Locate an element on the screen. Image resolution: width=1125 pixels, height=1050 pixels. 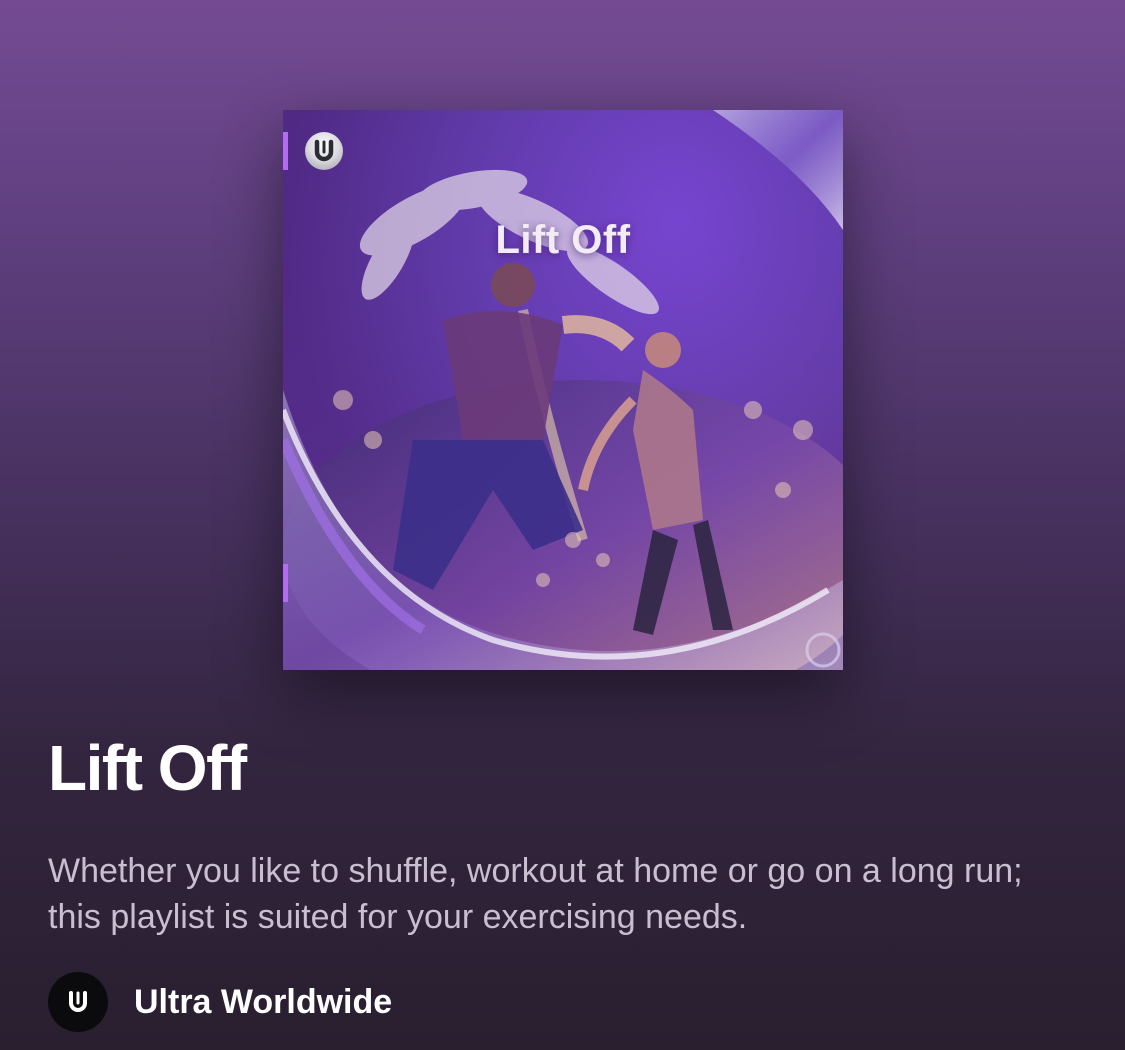
playlist-title: Lift Off is located at coordinates (147, 768).